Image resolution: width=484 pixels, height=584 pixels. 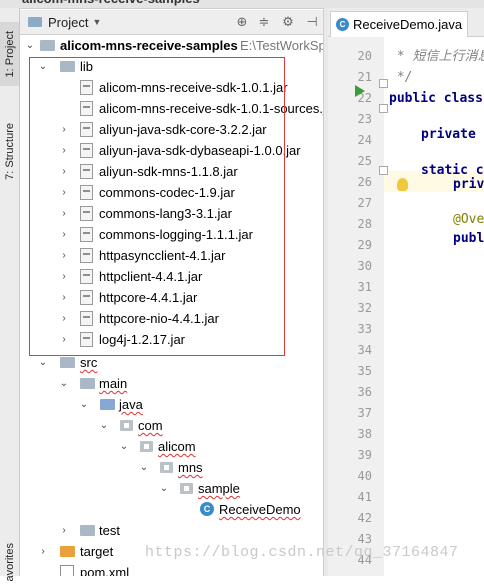 What do you see at coordinates (171, 192) in the screenshot?
I see `tree-row-jar: › commons-codec-1.9.jar` at bounding box center [171, 192].